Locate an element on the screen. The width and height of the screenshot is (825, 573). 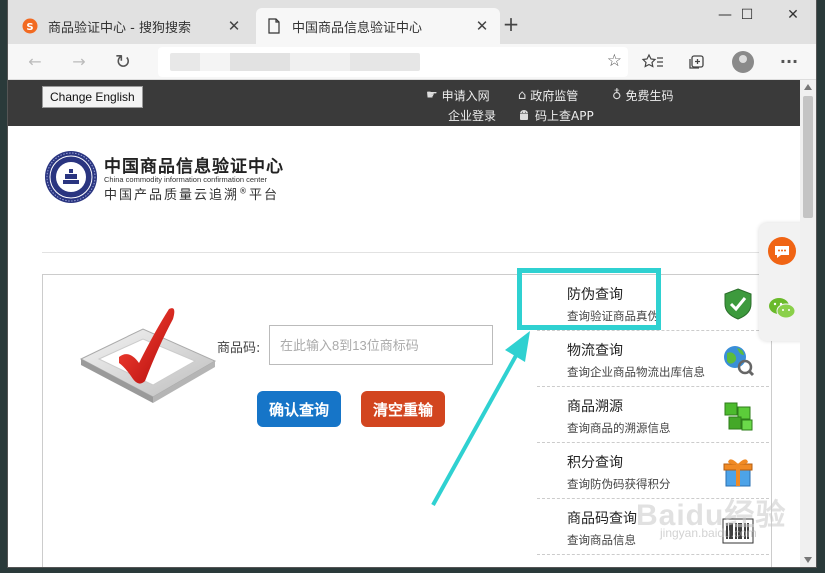
new-tab-button: + is located at coordinates (511, 25).